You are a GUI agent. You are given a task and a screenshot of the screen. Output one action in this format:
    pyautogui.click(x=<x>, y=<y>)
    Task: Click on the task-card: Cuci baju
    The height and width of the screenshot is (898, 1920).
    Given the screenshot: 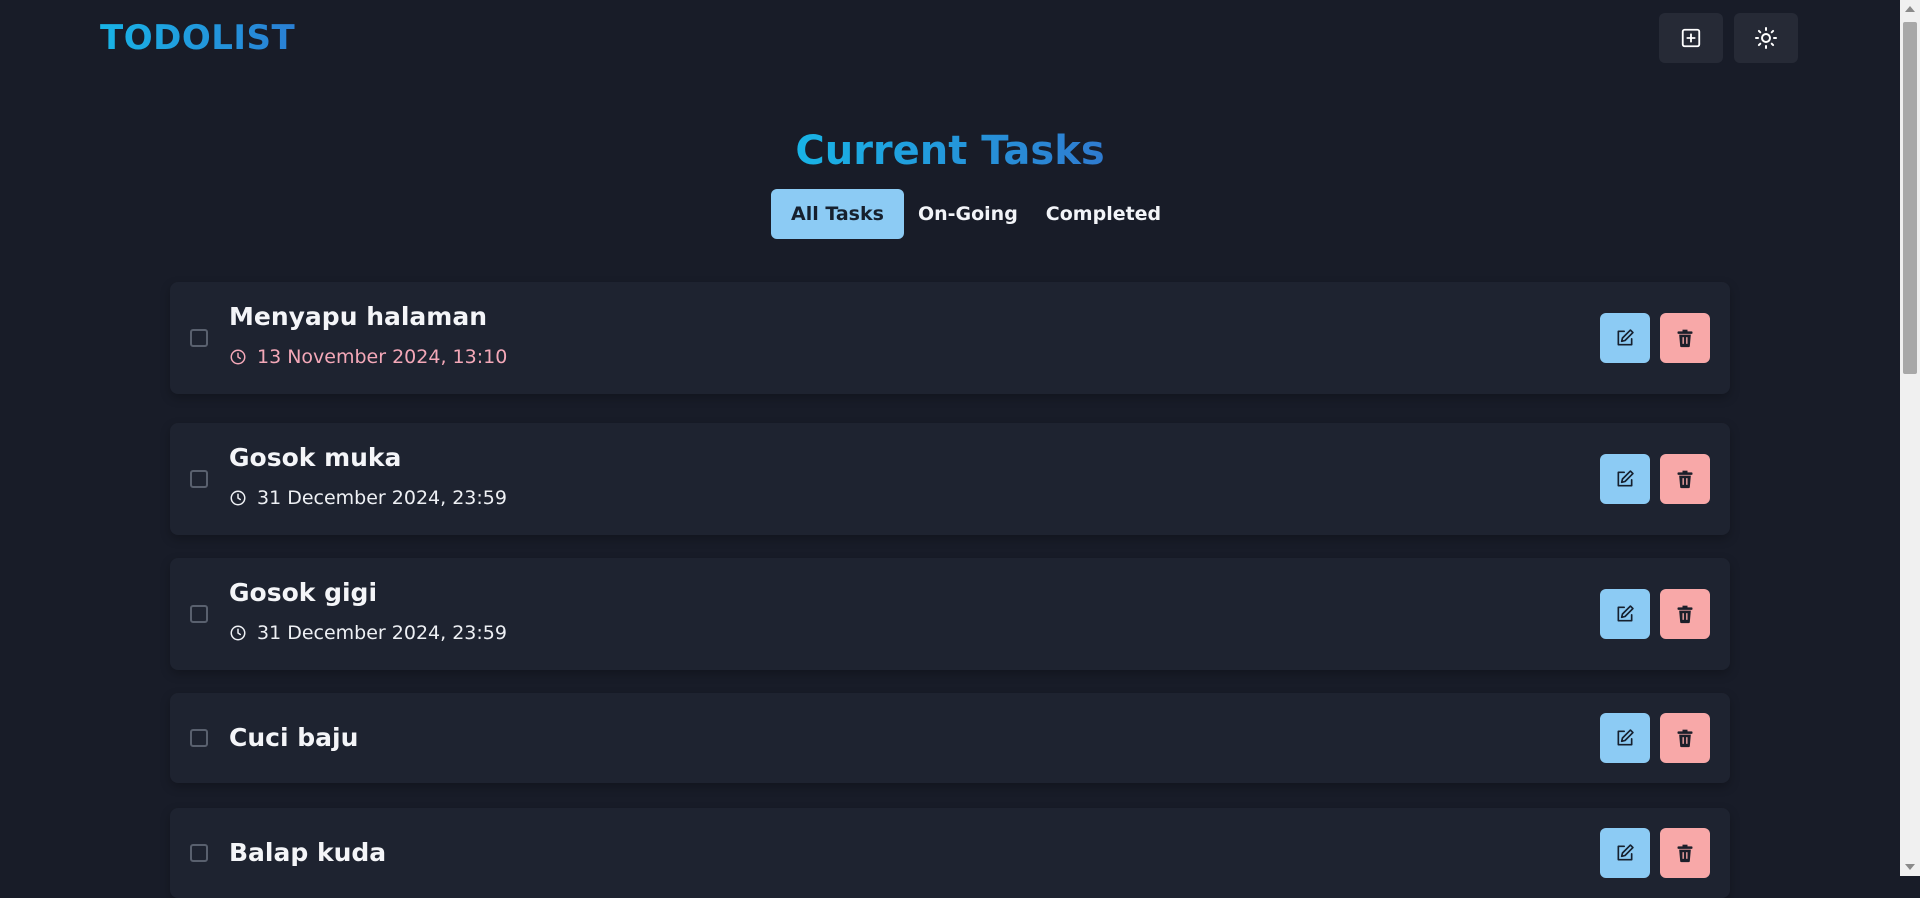 What is the action you would take?
    pyautogui.click(x=950, y=738)
    